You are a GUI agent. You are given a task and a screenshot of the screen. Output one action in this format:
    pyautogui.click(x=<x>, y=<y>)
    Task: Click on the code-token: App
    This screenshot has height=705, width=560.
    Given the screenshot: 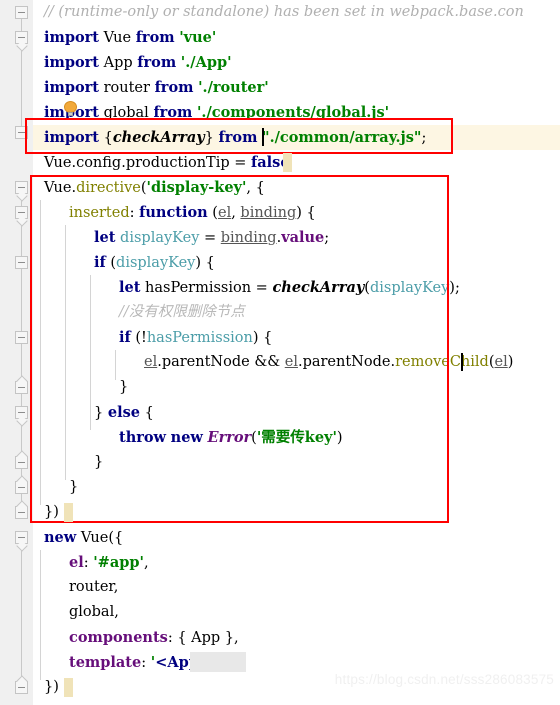 What is the action you would take?
    pyautogui.click(x=118, y=63)
    